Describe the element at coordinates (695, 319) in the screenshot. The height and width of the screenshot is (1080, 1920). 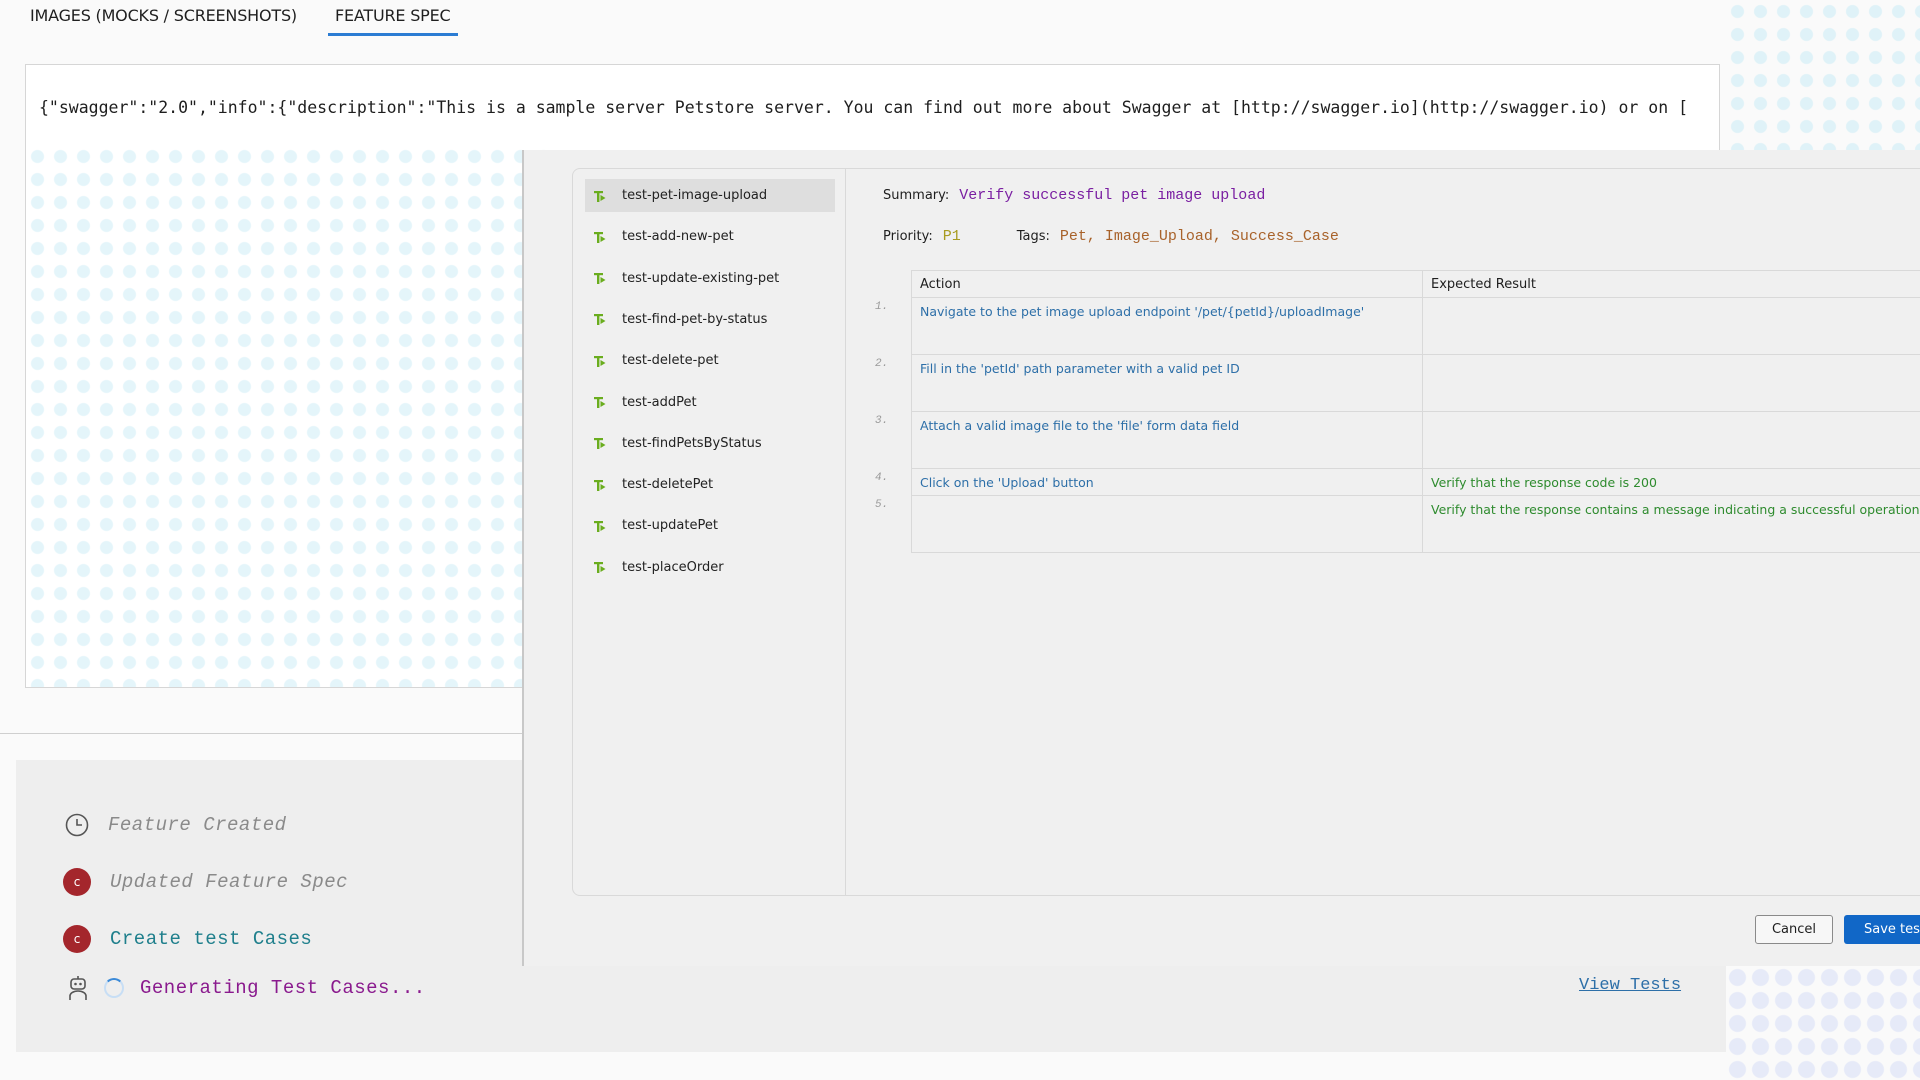
I see `test-name: test-find-pet-by-status` at that location.